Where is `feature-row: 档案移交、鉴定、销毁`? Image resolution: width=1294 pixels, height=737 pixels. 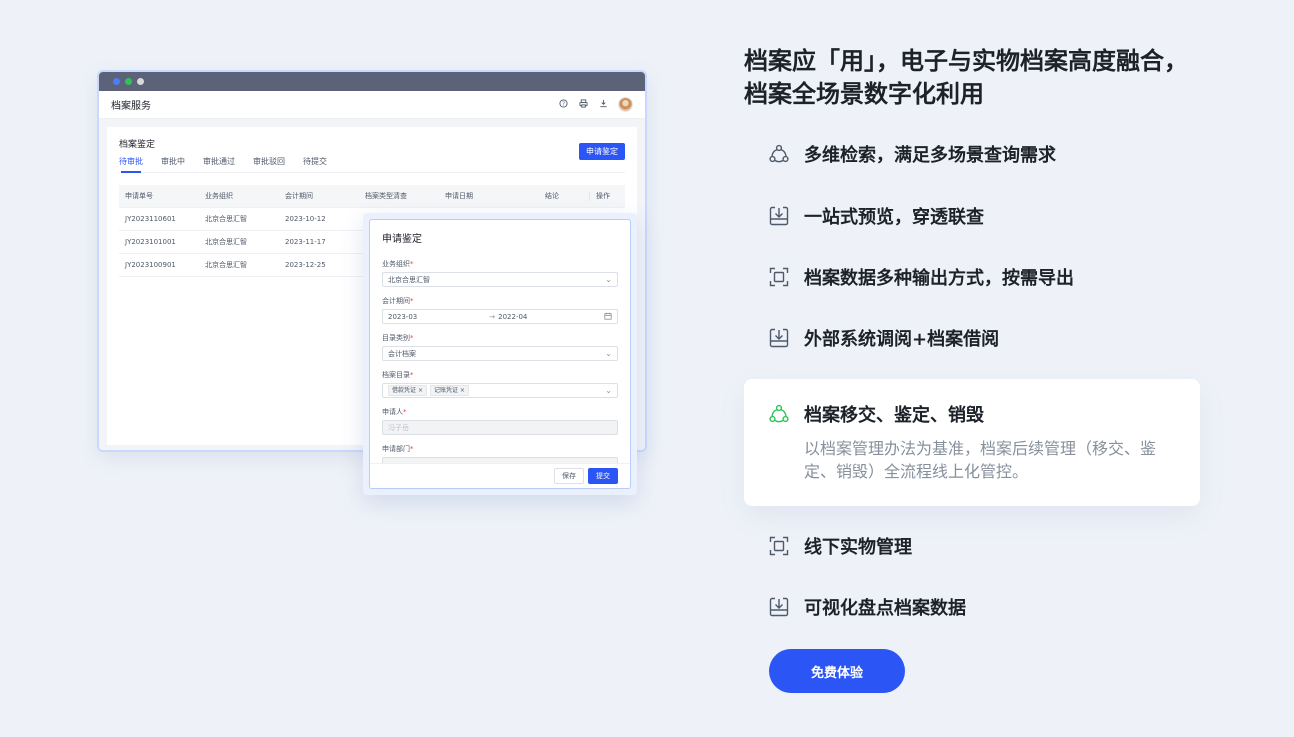
feature-row: 档案移交、鉴定、销毁 is located at coordinates (876, 414).